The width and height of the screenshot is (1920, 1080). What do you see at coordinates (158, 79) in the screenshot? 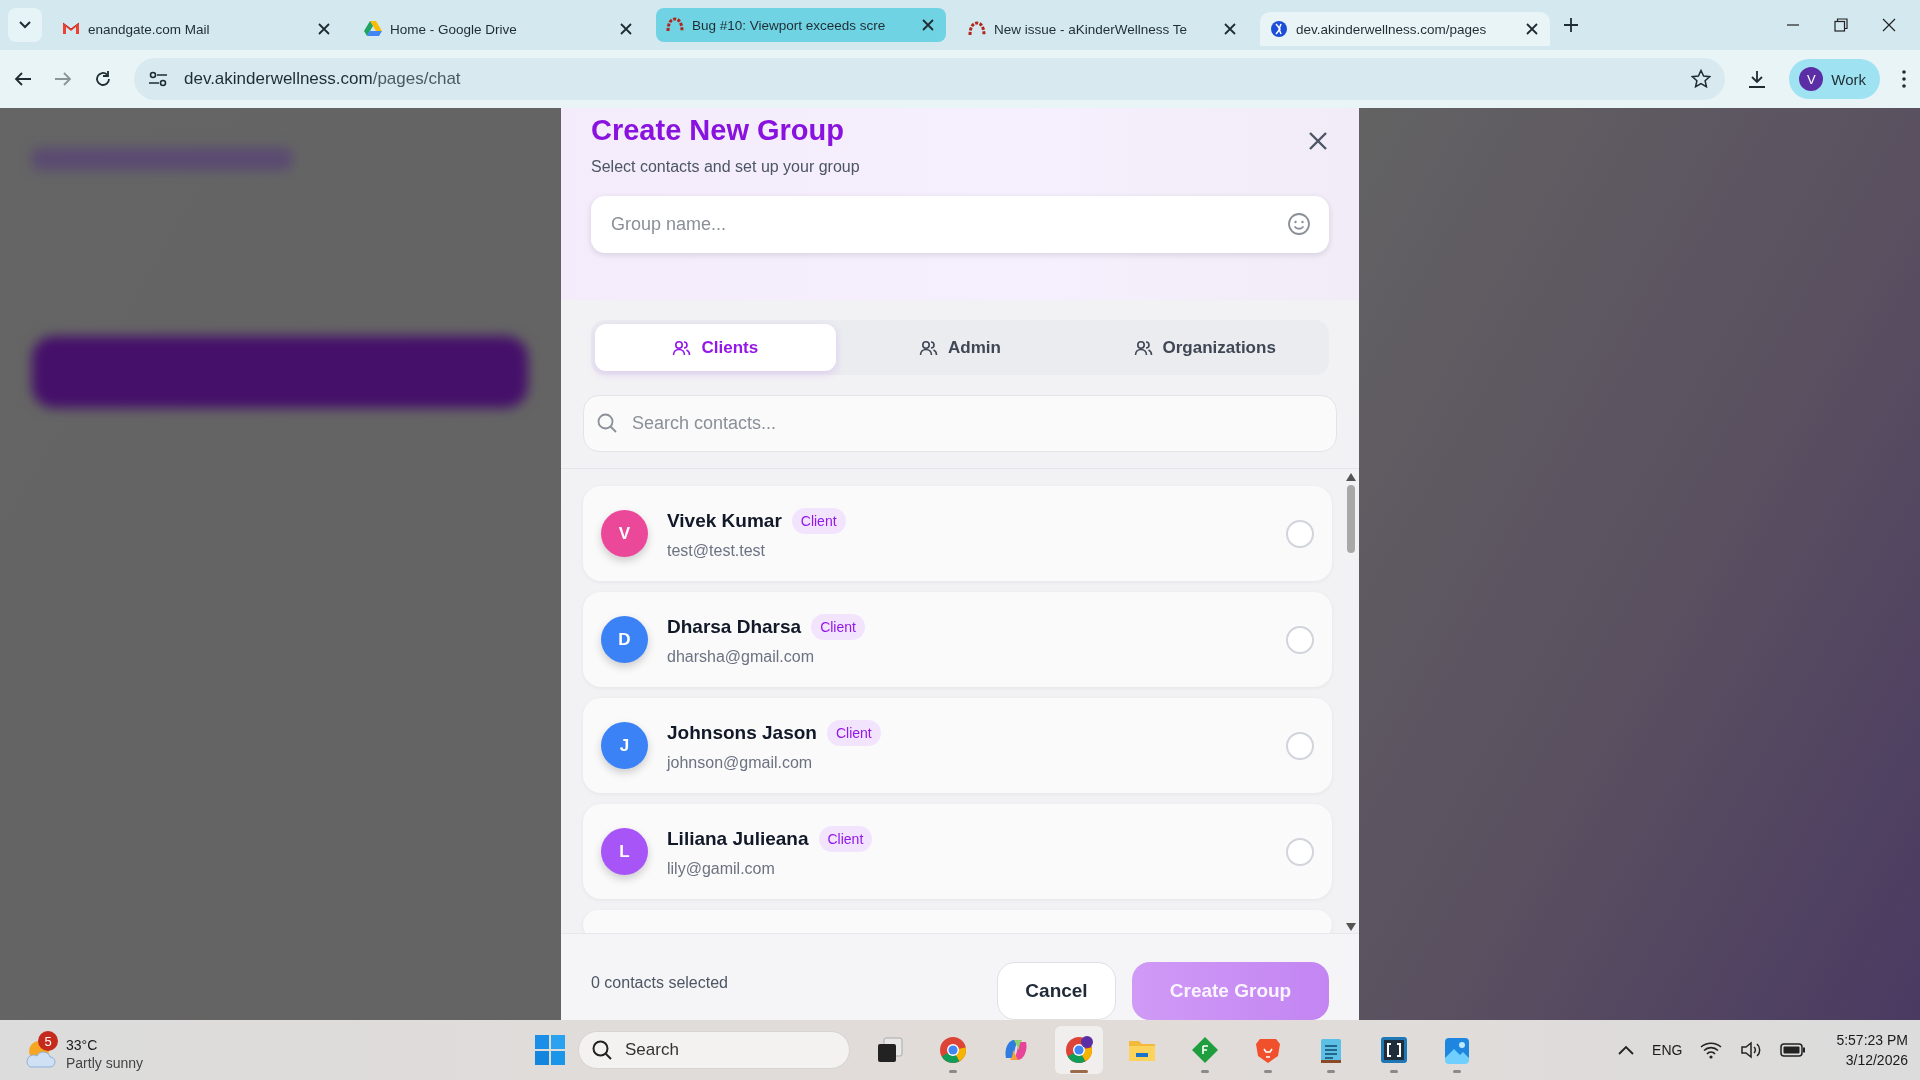
I see `site-settings-icon` at bounding box center [158, 79].